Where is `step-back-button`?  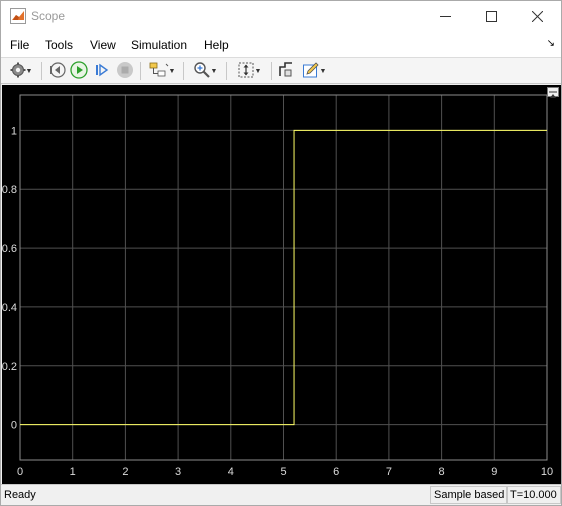
step-back-button is located at coordinates (57, 71).